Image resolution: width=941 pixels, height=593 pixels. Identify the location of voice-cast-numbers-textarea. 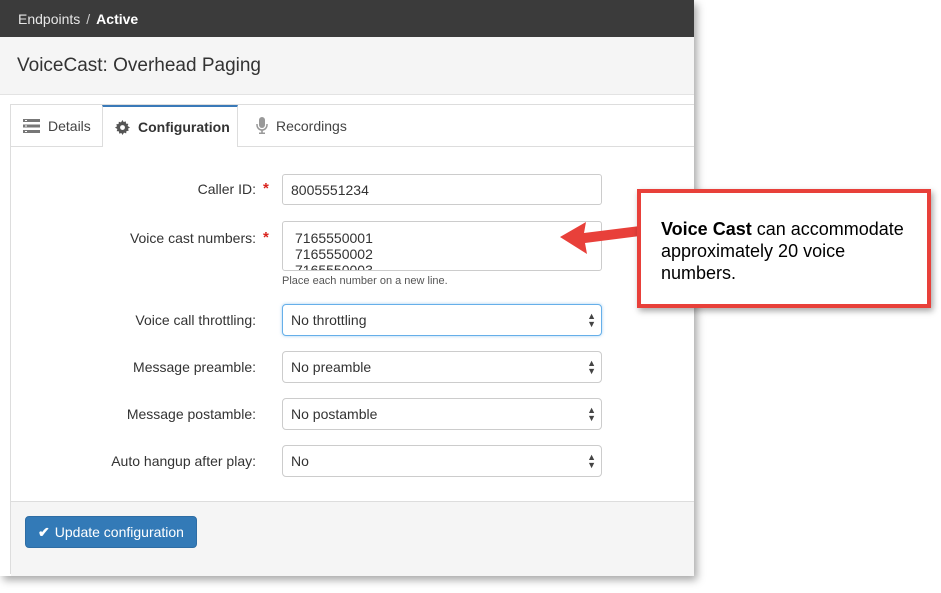
(442, 246).